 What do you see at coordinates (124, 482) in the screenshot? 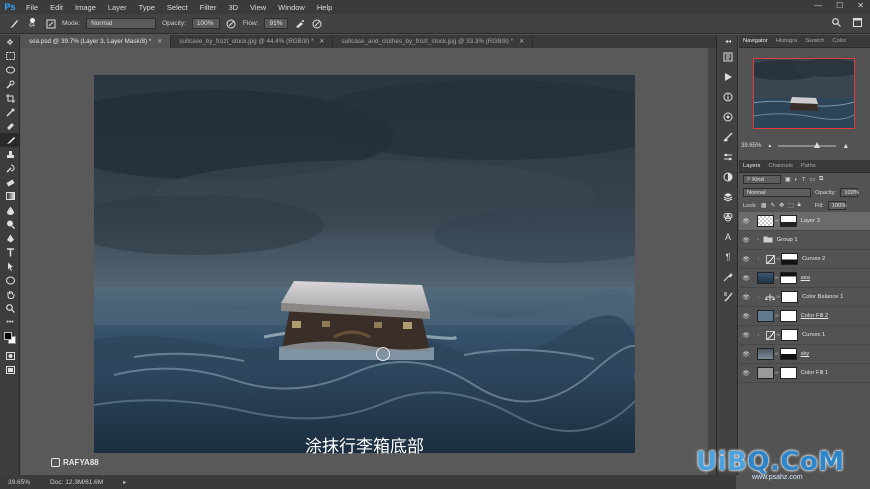
I see `status-menu-arrow-icon: ▸` at bounding box center [124, 482].